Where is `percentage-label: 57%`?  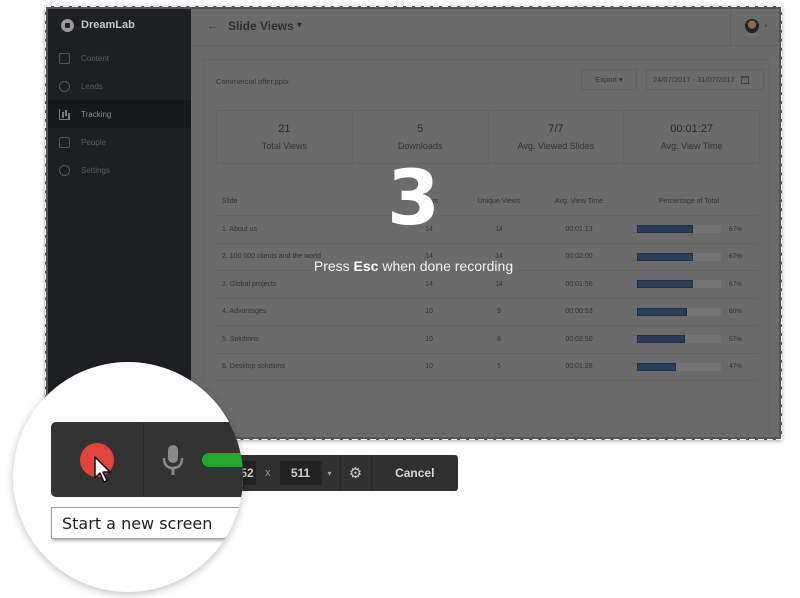 percentage-label: 57% is located at coordinates (736, 339).